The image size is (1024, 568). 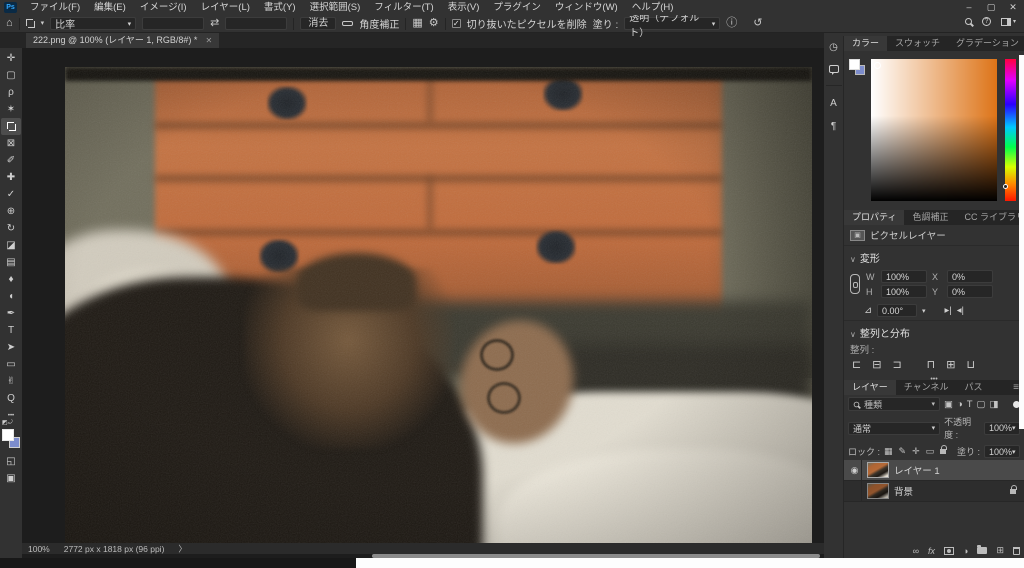 I want to click on tool-hand: ✌, so click(x=11, y=381).